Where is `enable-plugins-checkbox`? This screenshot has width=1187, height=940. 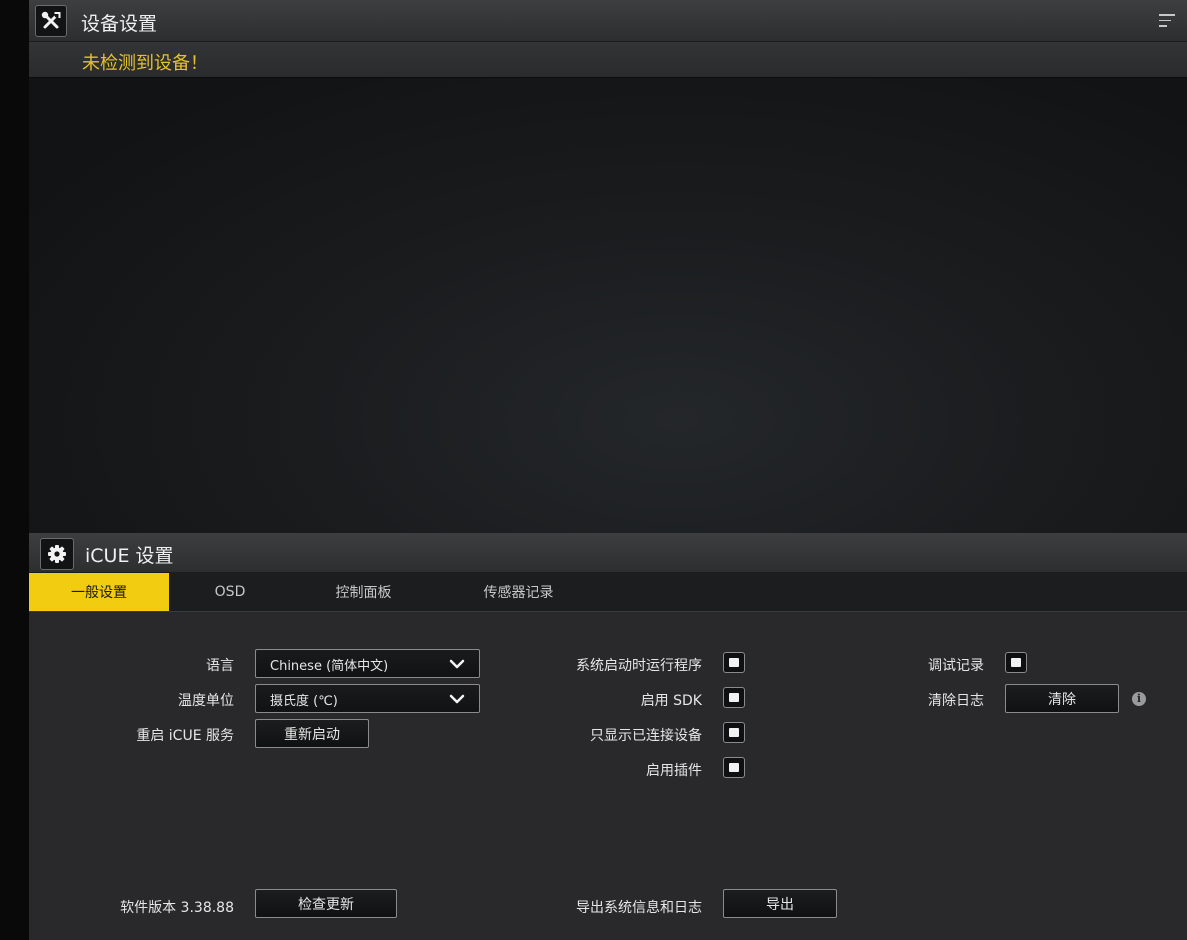
enable-plugins-checkbox is located at coordinates (734, 767).